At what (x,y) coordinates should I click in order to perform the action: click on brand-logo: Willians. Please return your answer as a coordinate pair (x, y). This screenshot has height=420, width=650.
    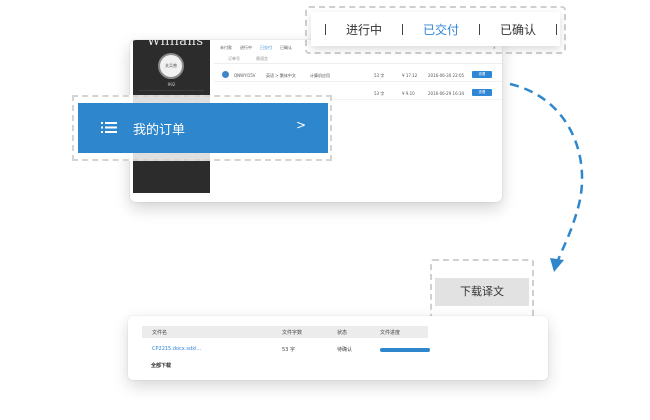
    Looking at the image, I should click on (175, 44).